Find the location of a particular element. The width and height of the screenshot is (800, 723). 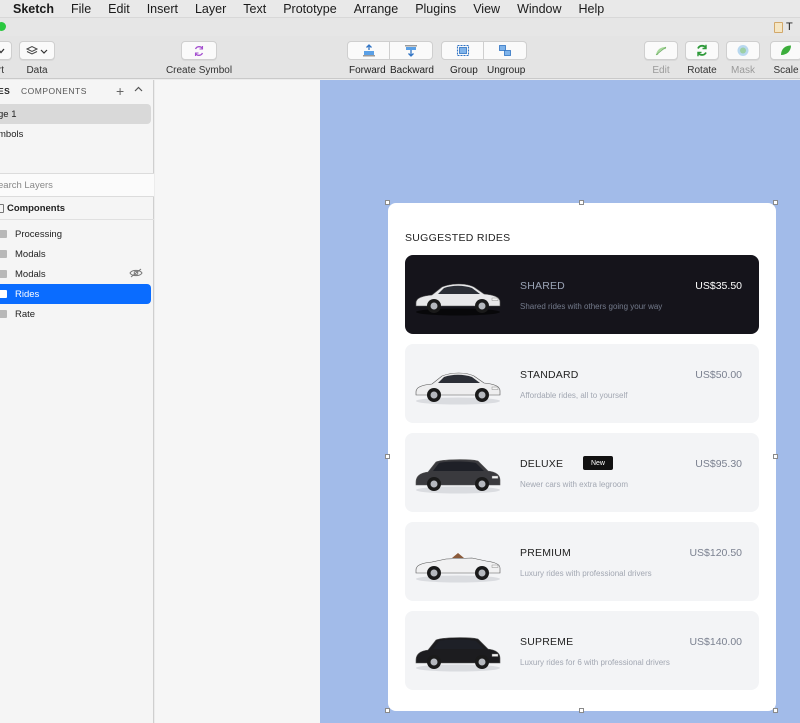

ride-description: Affordable rides, all to yourself is located at coordinates (574, 395).